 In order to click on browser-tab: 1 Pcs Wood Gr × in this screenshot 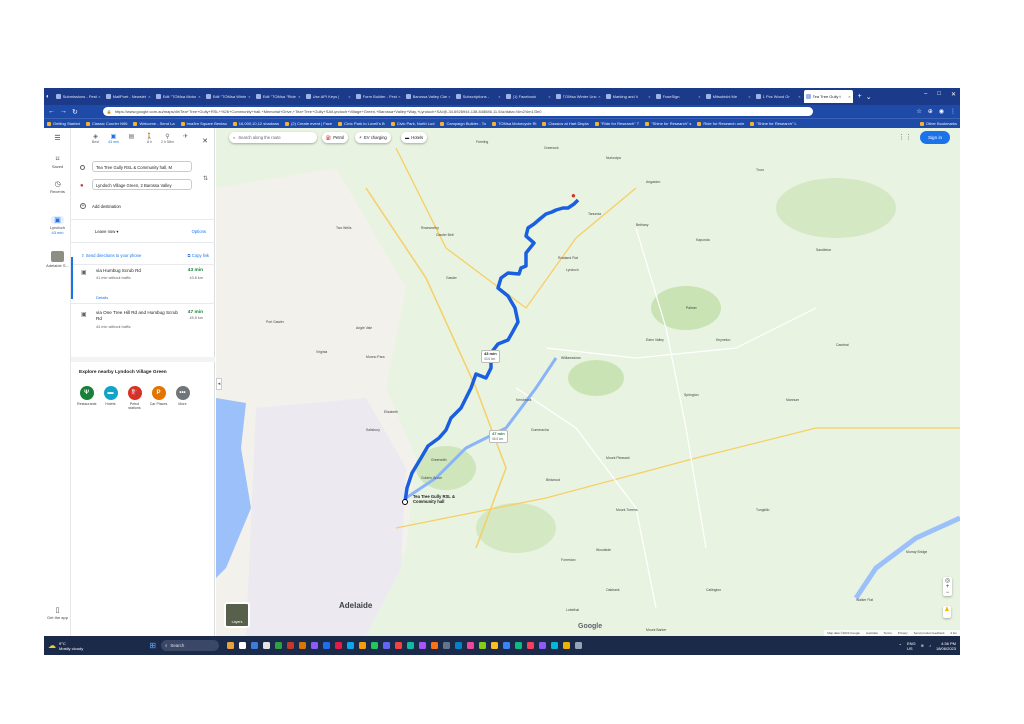, I will do `click(778, 96)`.